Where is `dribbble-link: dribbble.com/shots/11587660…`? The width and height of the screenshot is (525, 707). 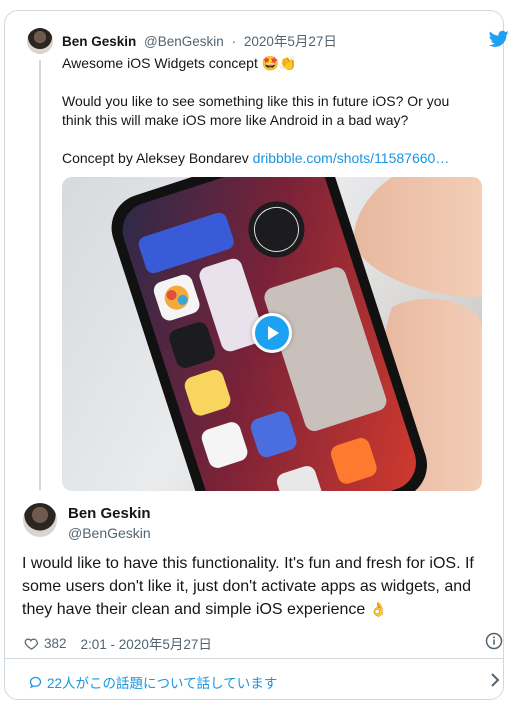
dribbble-link: dribbble.com/shots/11587660… is located at coordinates (351, 158).